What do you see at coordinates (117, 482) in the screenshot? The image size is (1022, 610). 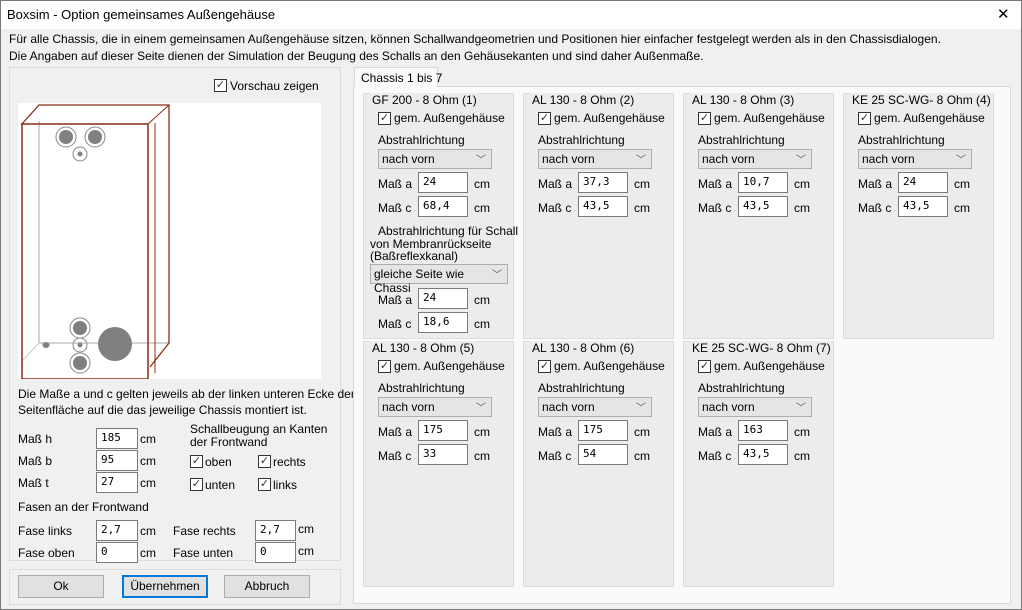 I see `depth-input: 27` at bounding box center [117, 482].